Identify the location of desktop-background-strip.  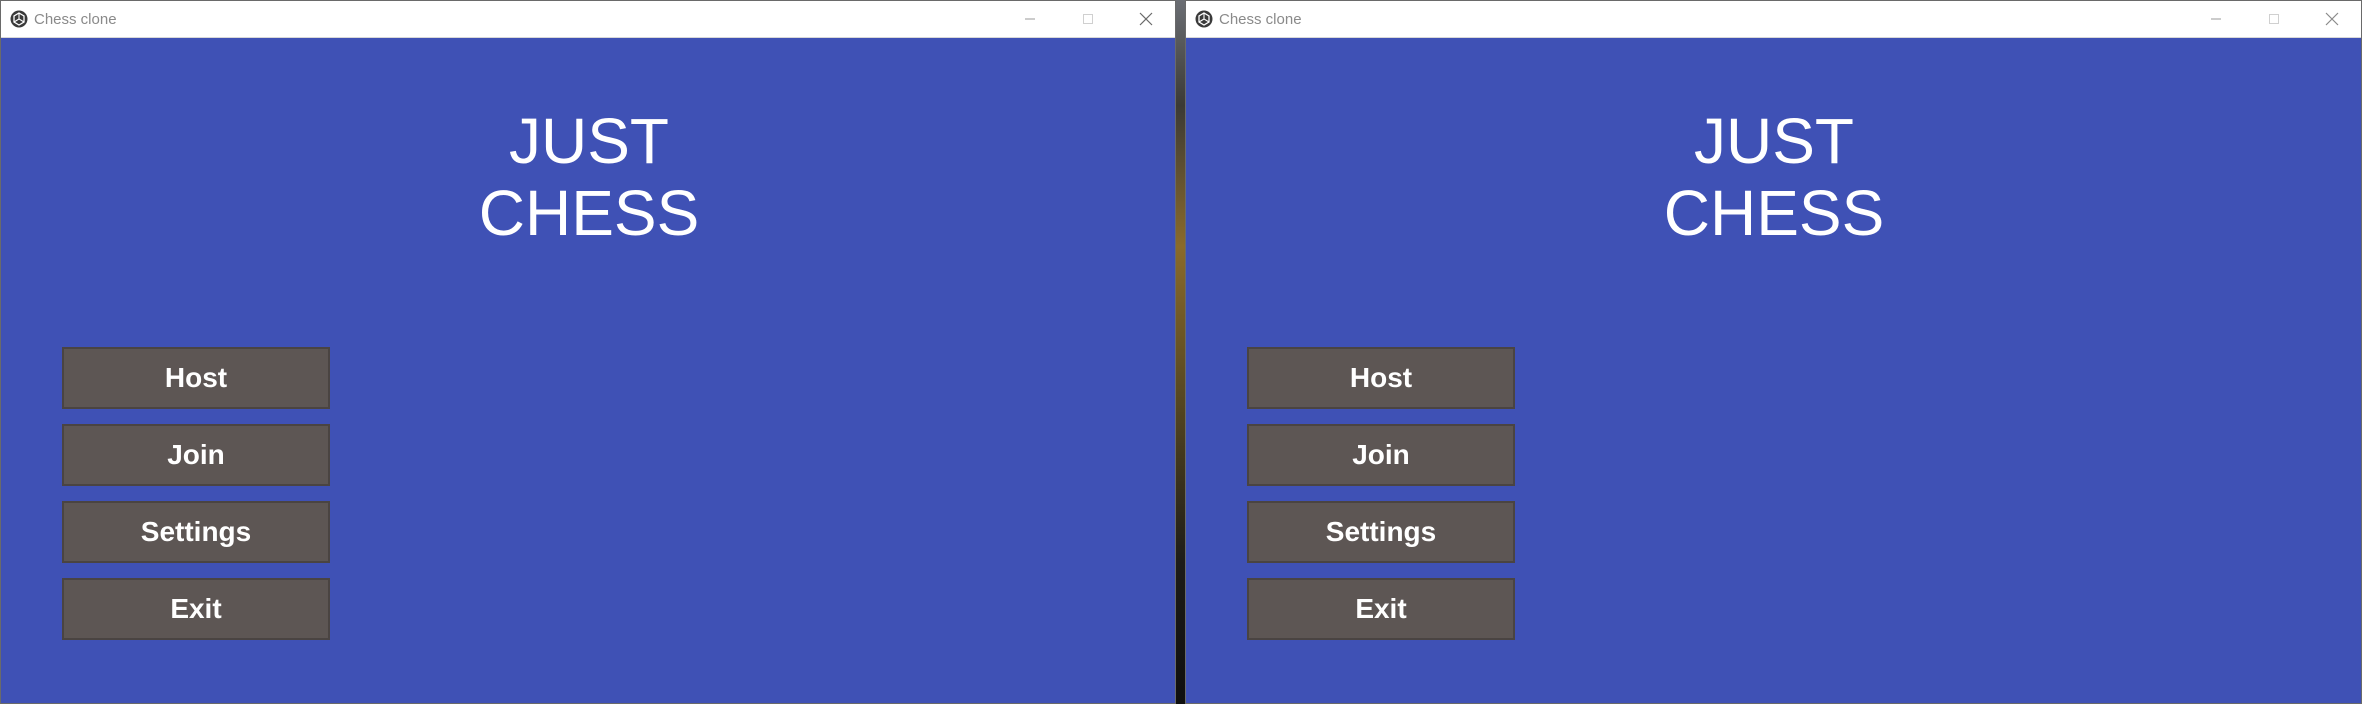
(1180, 352).